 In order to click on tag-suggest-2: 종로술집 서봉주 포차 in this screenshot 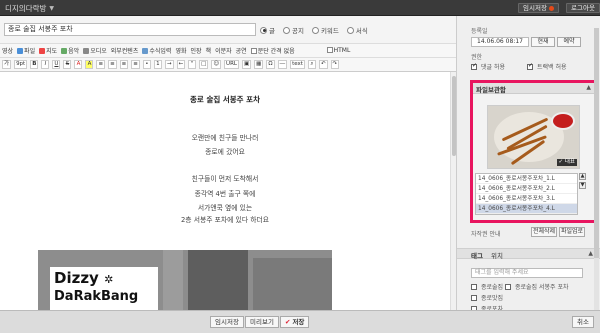, I will do `click(537, 286)`.